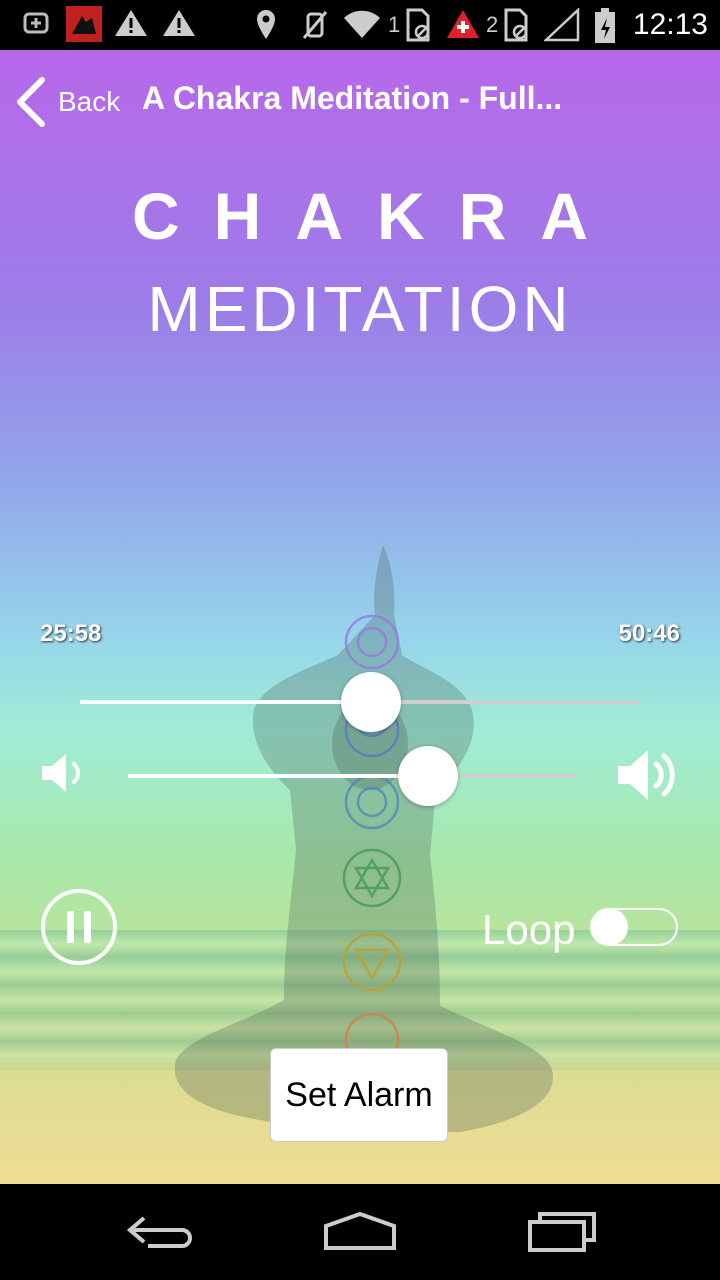 This screenshot has width=720, height=1280. Describe the element at coordinates (79, 927) in the screenshot. I see `pause-button` at that location.